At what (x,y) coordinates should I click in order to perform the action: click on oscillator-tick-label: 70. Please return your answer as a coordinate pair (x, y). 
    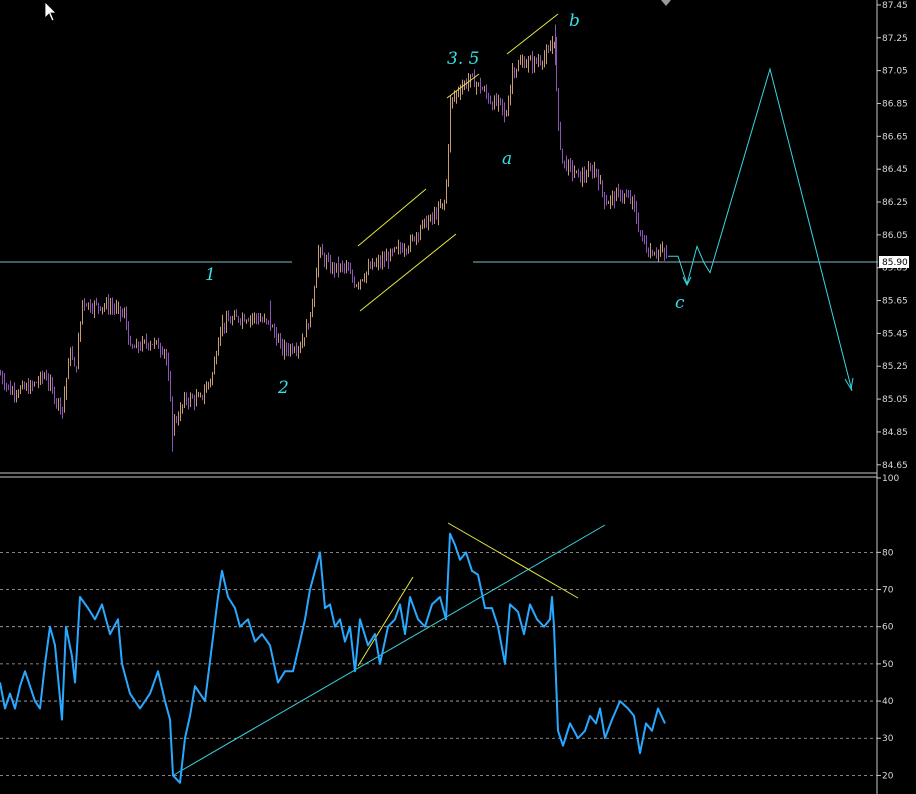
    Looking at the image, I should click on (888, 591).